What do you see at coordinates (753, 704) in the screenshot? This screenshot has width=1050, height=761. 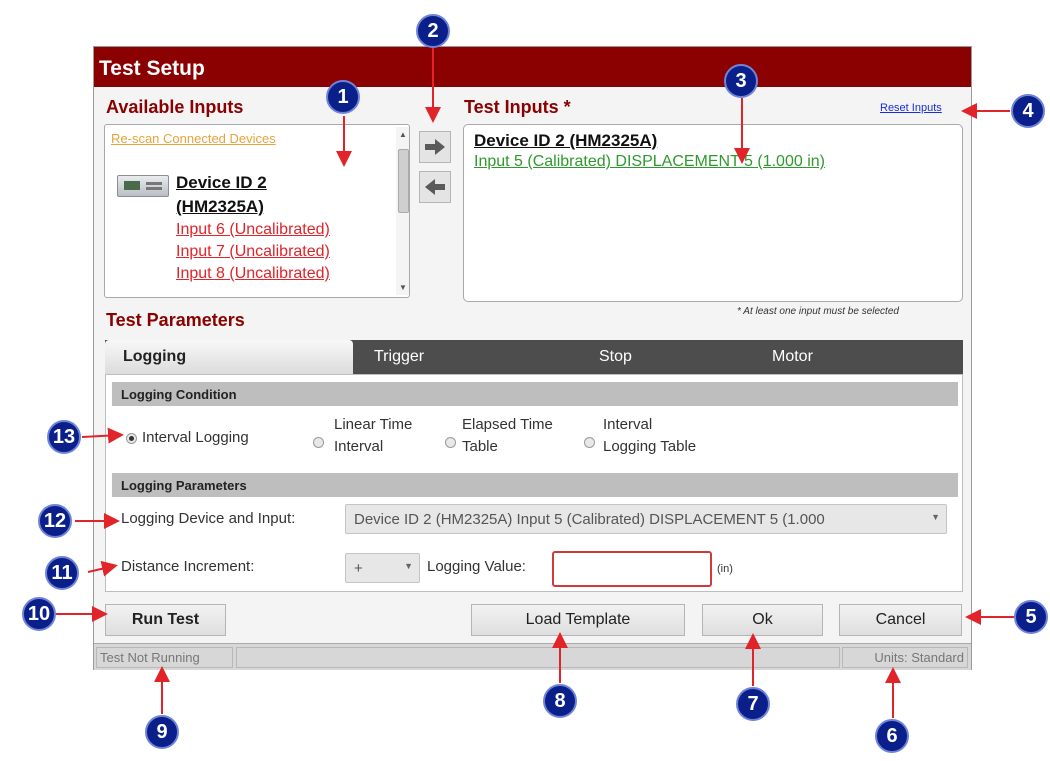 I see `callout-7: 7` at bounding box center [753, 704].